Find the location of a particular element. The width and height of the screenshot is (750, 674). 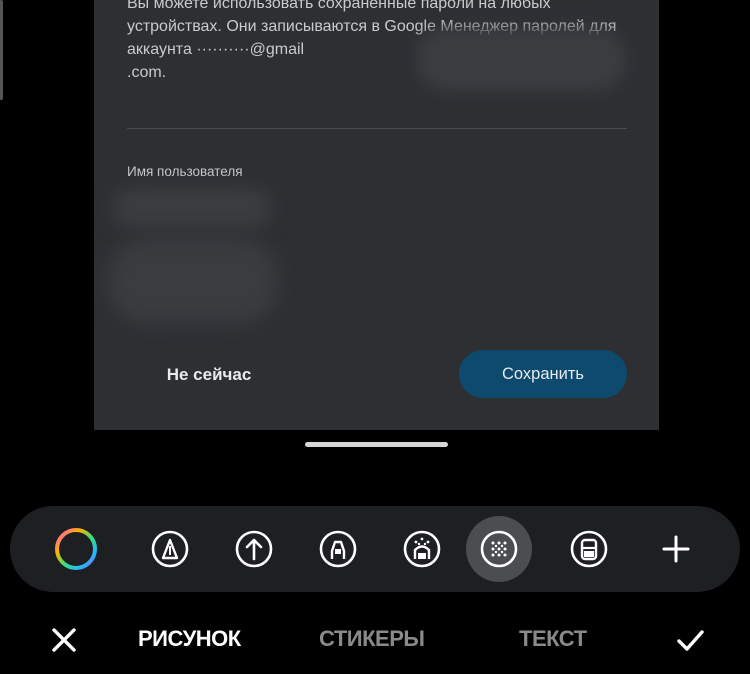

password-blur-overlay is located at coordinates (193, 281).